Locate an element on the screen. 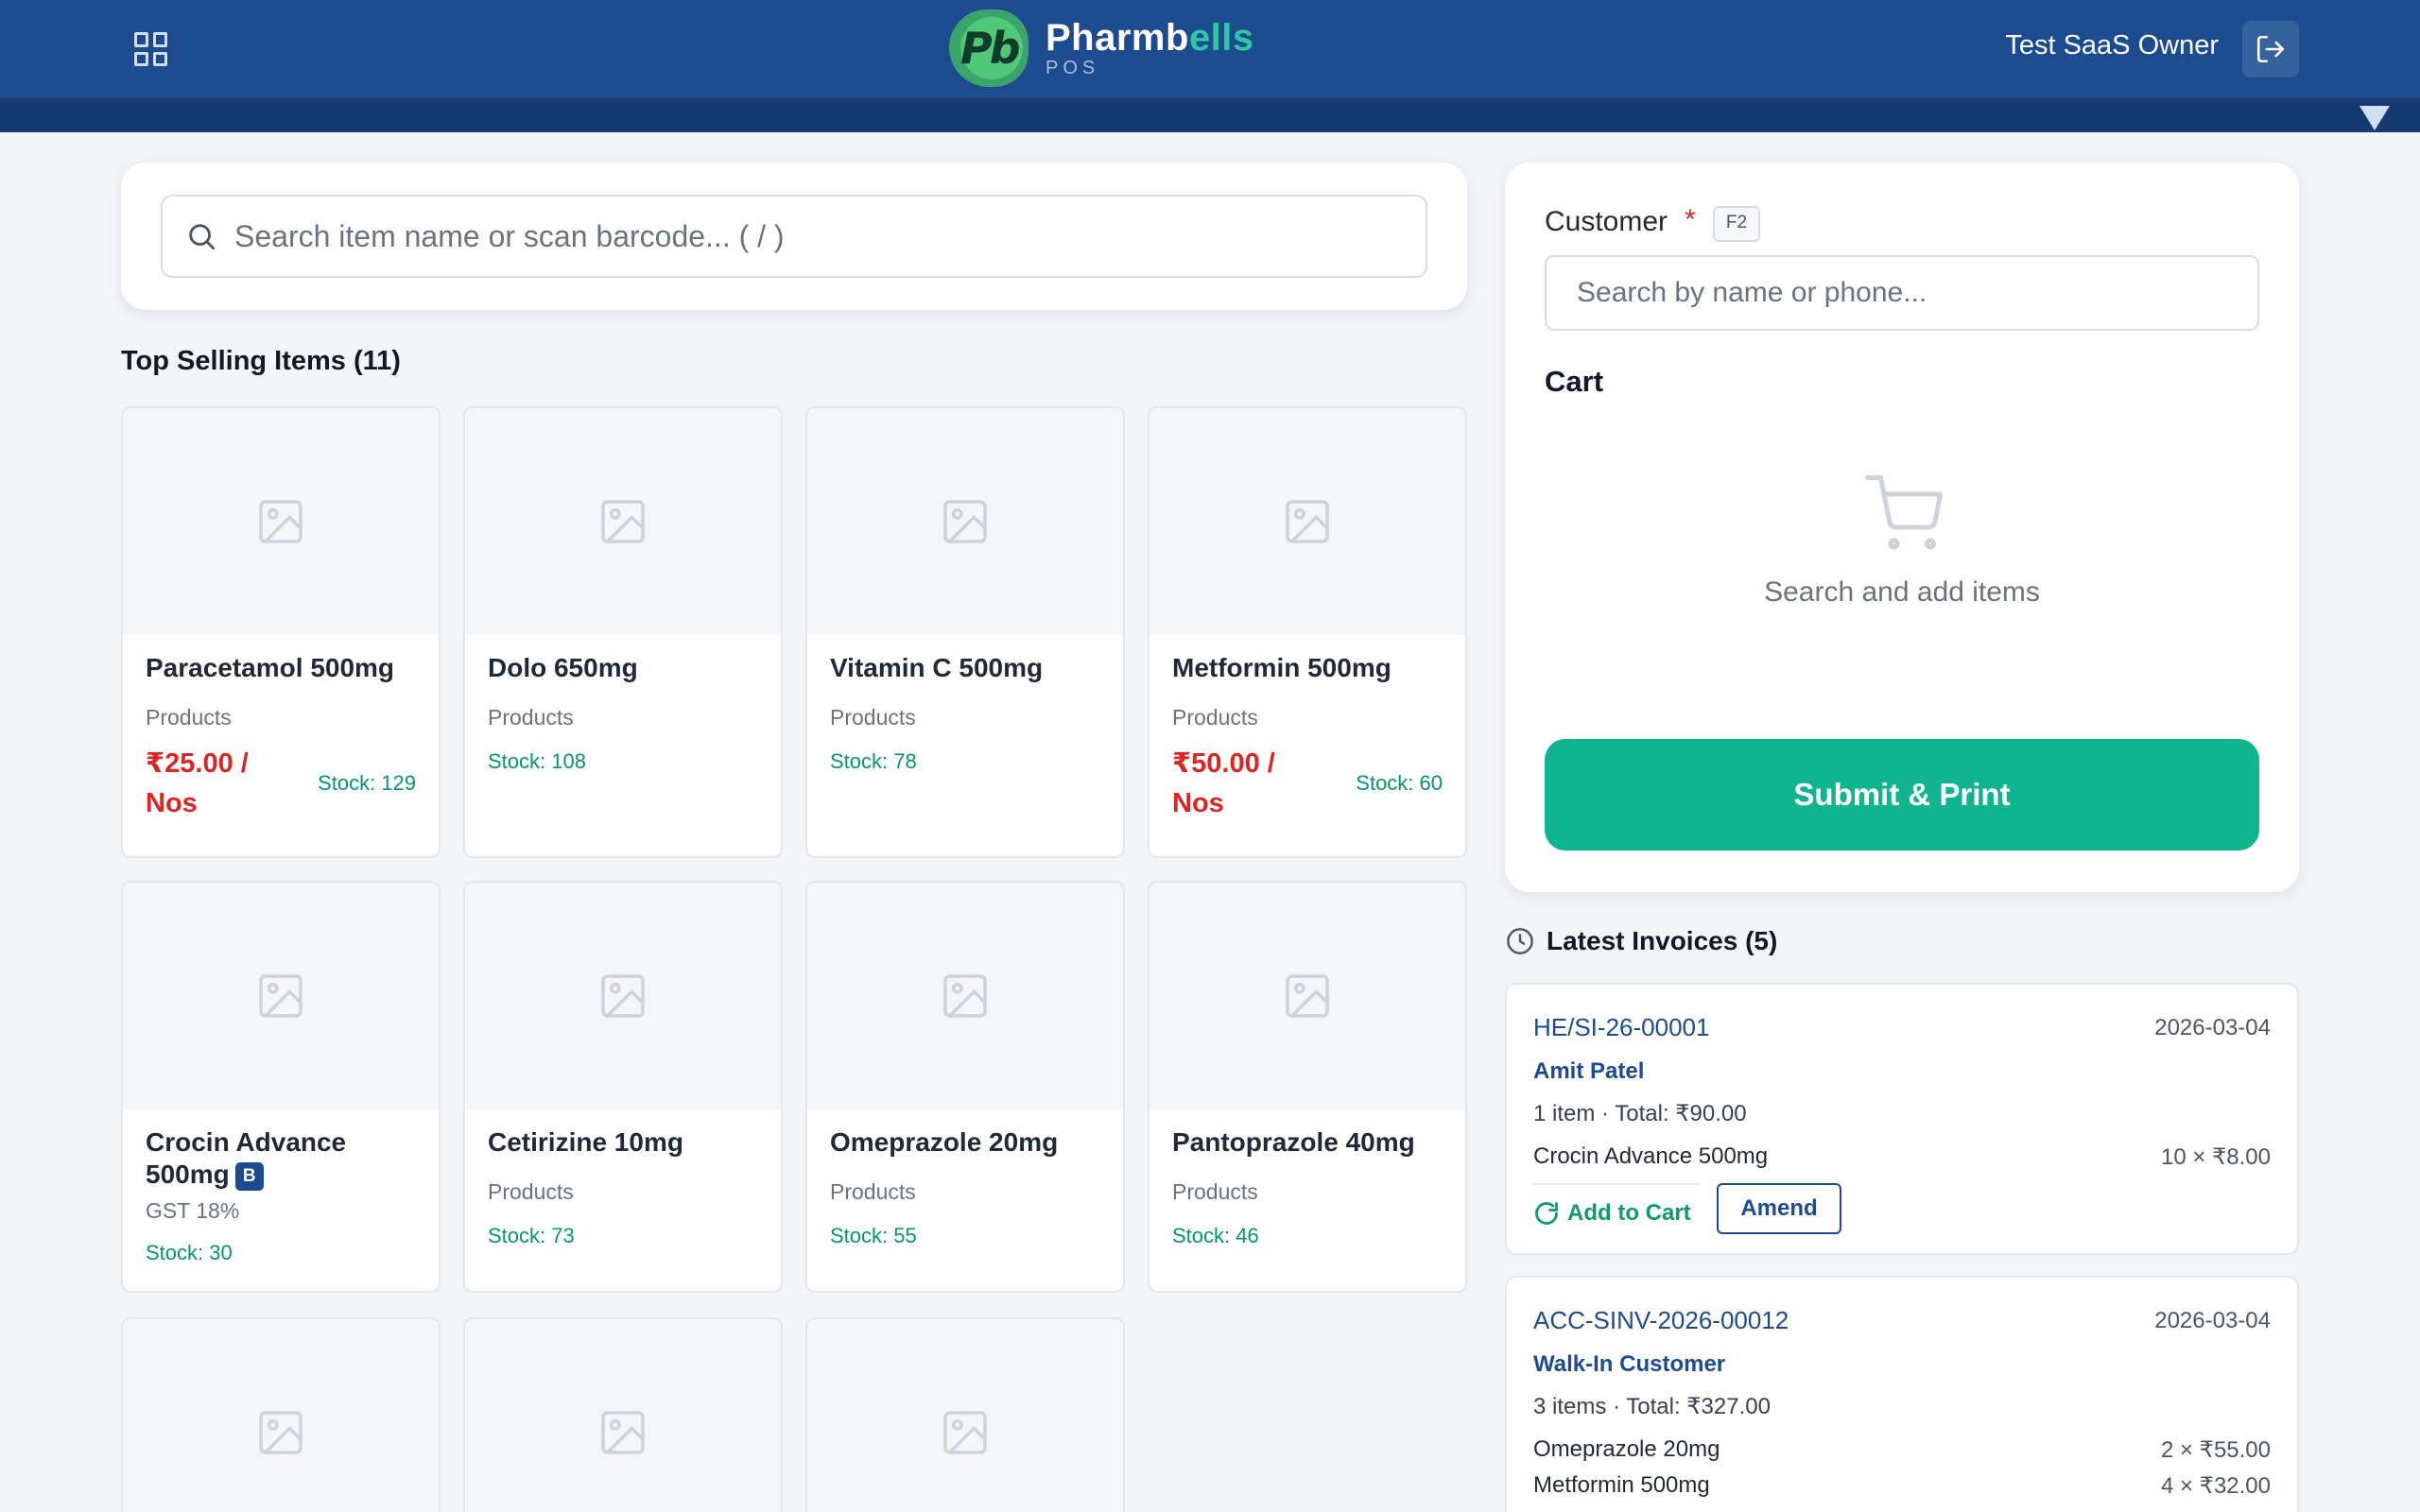 Image resolution: width=2420 pixels, height=1512 pixels. customer-search-input is located at coordinates (1902, 293).